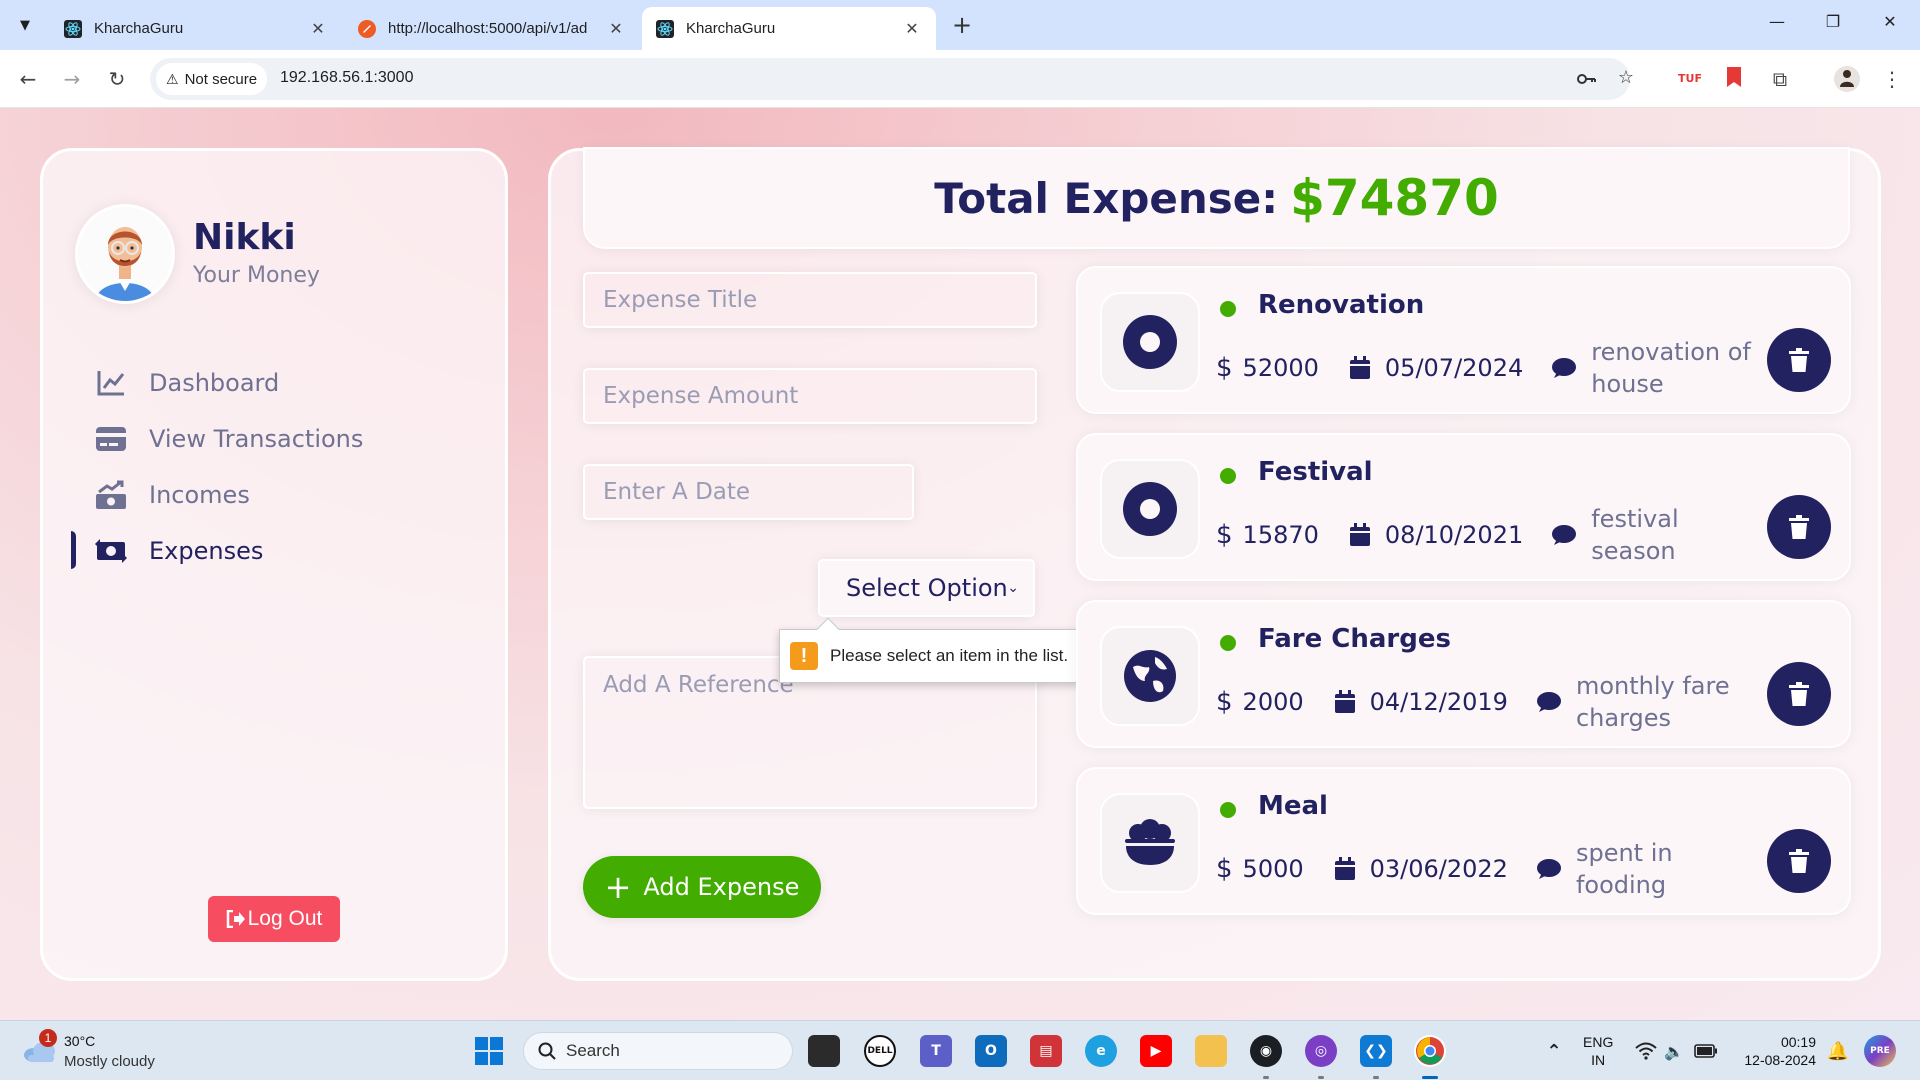  I want to click on new-tab-button: +, so click(962, 26).